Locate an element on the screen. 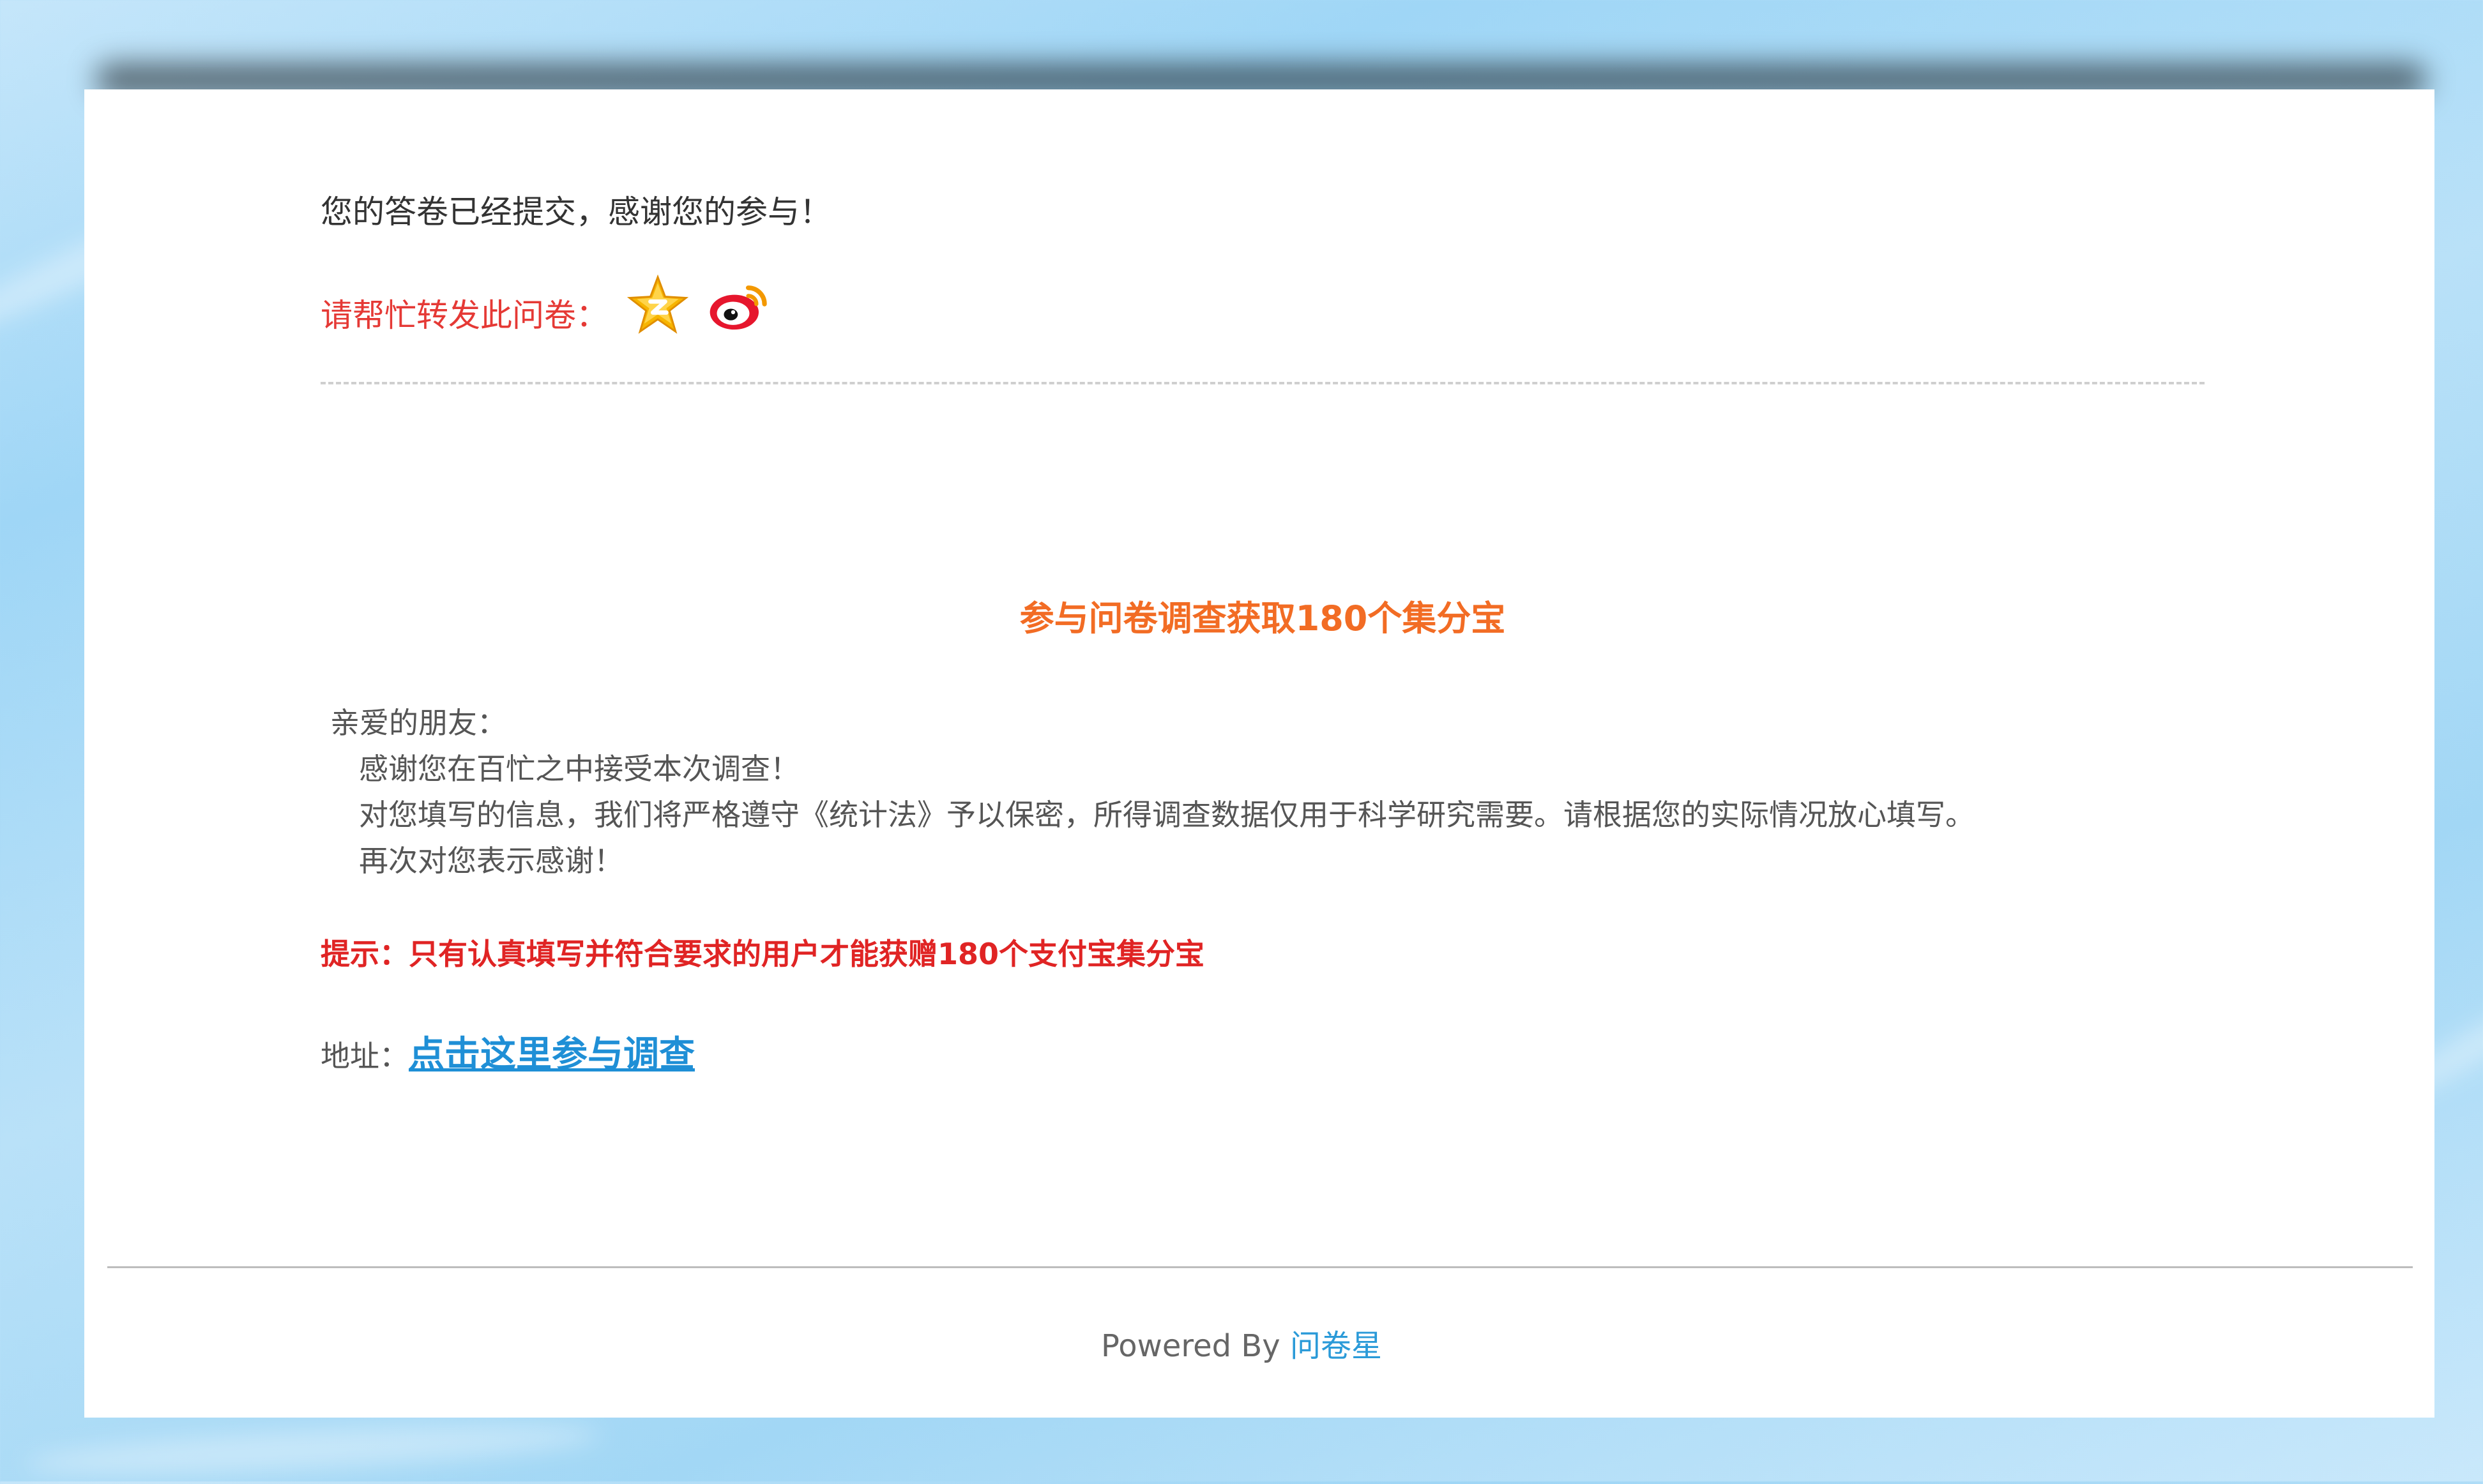 The height and width of the screenshot is (1484, 2483). greeting-text: 亲爱的朋友： is located at coordinates (418, 723).